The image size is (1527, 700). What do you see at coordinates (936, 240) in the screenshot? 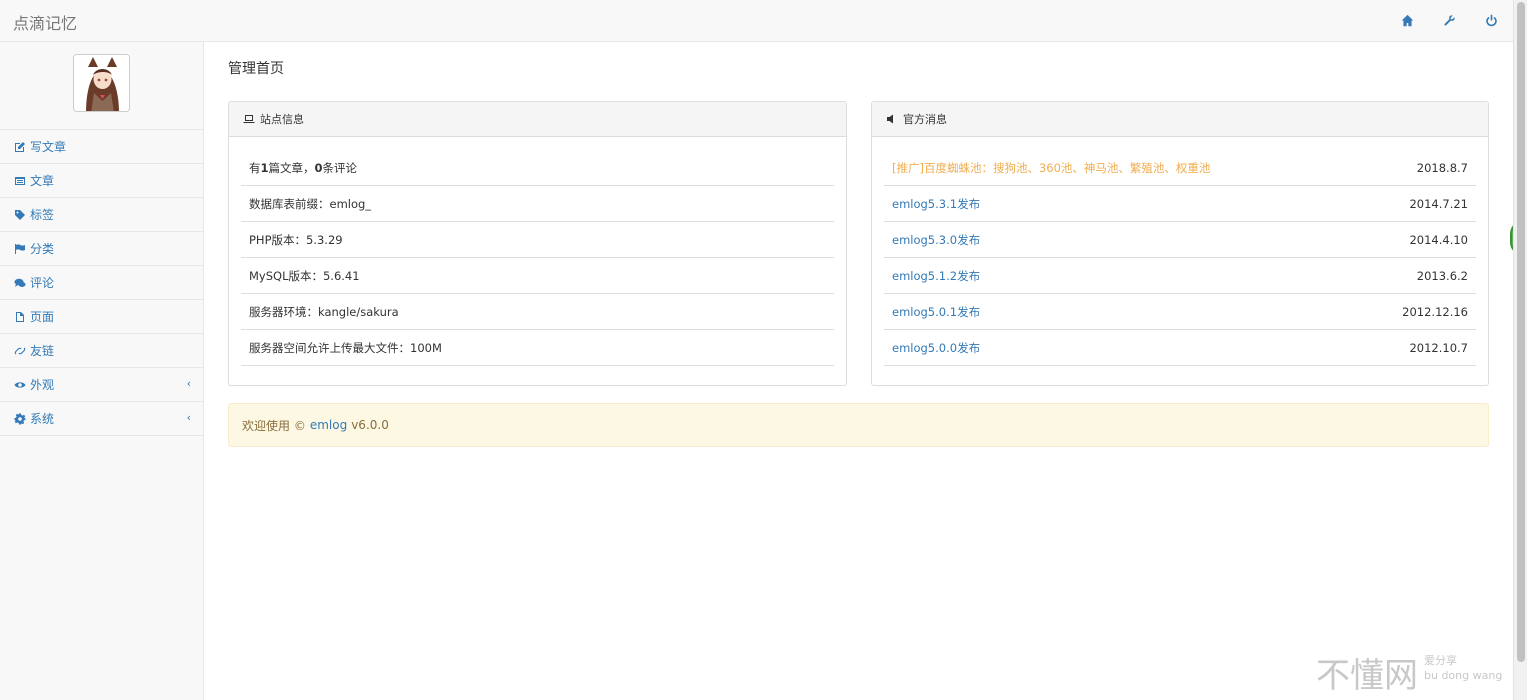
I see `news-link: emlog5.3.0发布` at bounding box center [936, 240].